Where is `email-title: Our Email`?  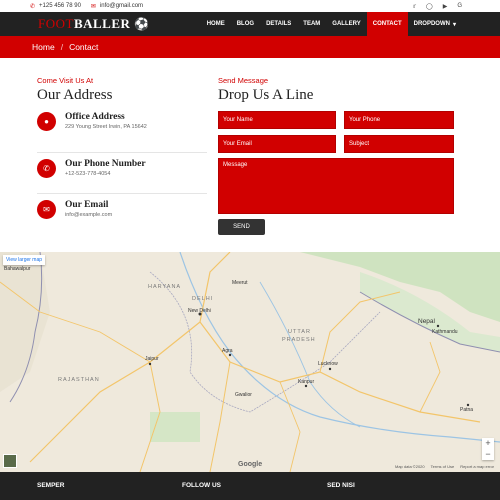
email-title: Our Email is located at coordinates (87, 205).